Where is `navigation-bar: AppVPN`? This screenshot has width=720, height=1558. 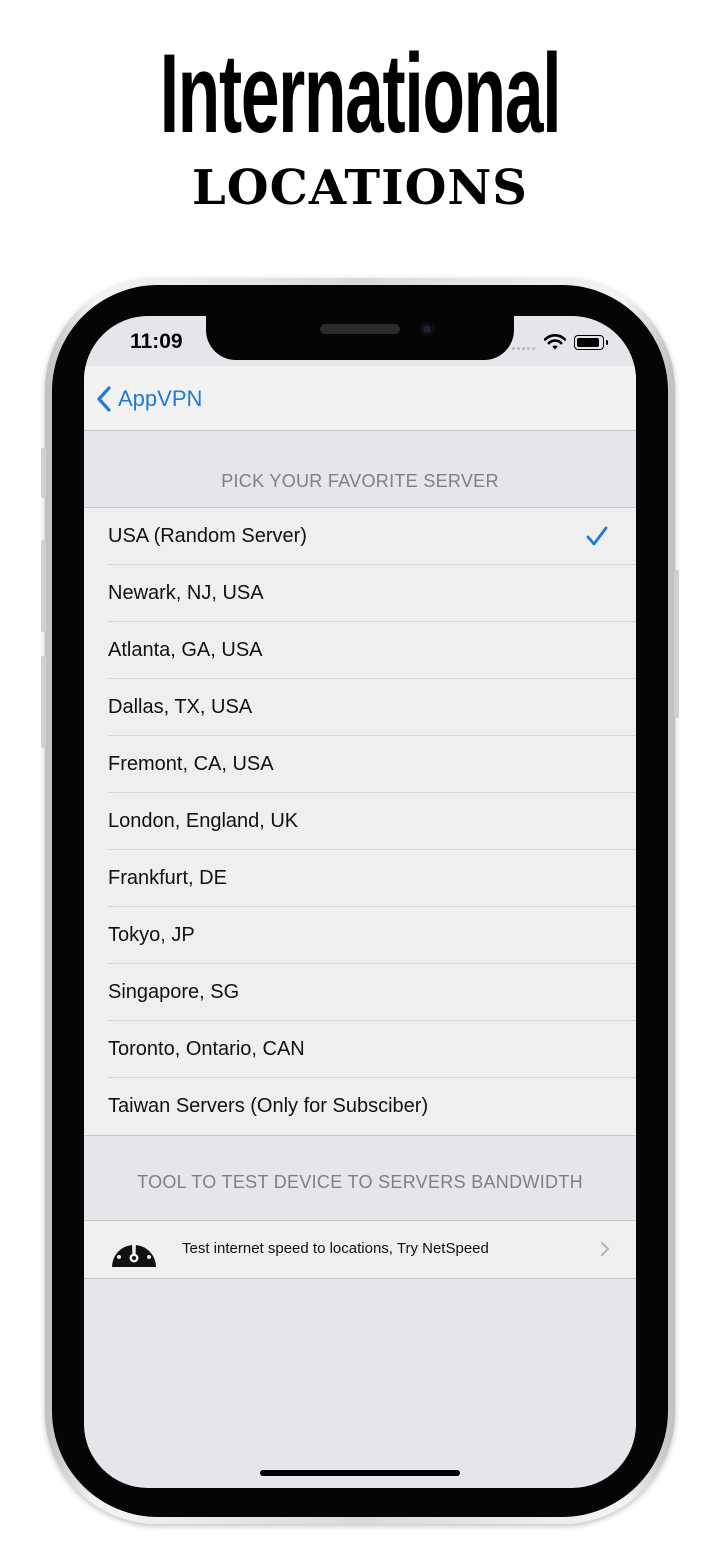
navigation-bar: AppVPN is located at coordinates (360, 398).